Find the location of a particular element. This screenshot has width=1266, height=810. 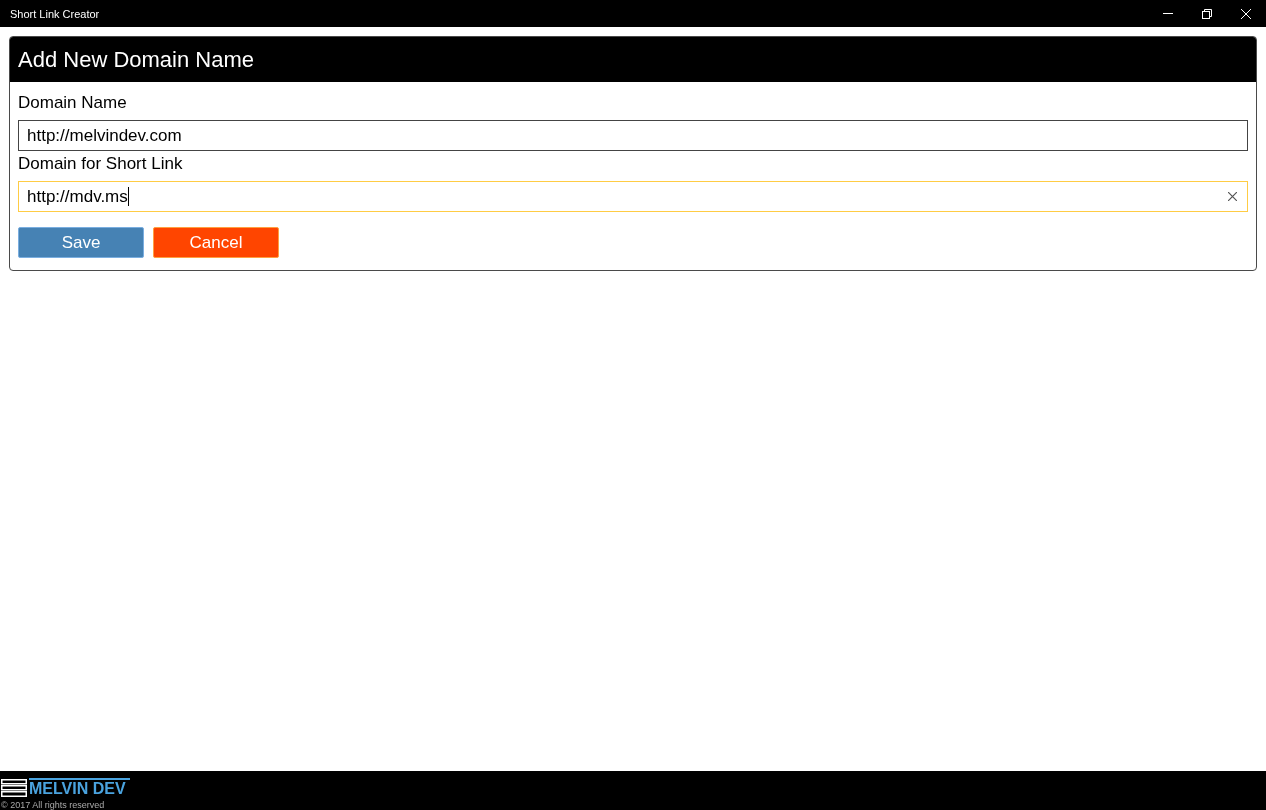

clear-icon is located at coordinates (1232, 196).